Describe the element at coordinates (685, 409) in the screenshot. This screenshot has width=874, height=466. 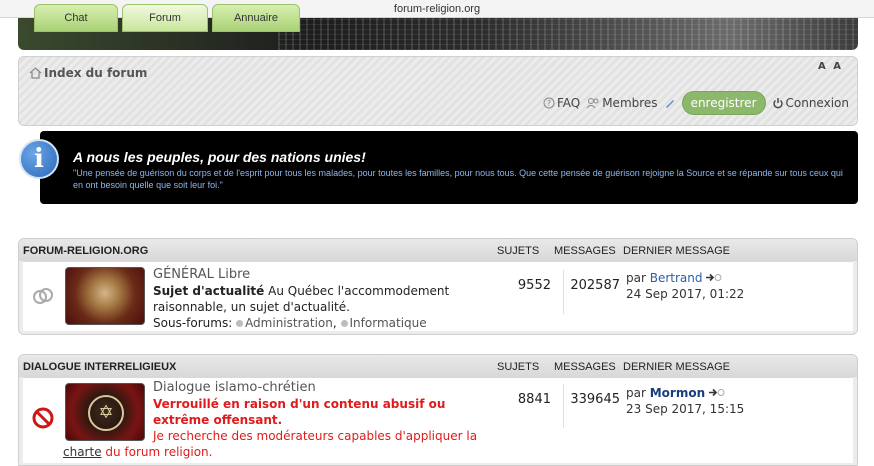
I see `last-post-date: 23 Sep 2017, 15:15` at that location.